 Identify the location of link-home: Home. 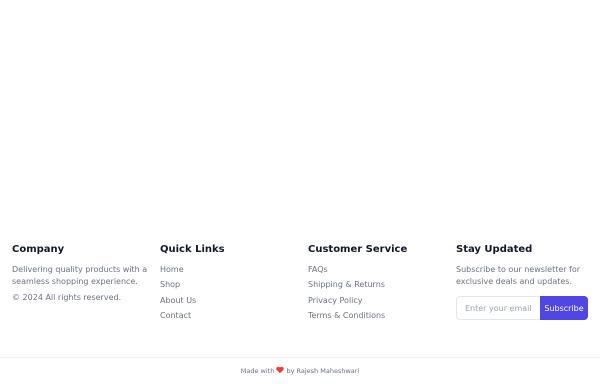
(172, 269).